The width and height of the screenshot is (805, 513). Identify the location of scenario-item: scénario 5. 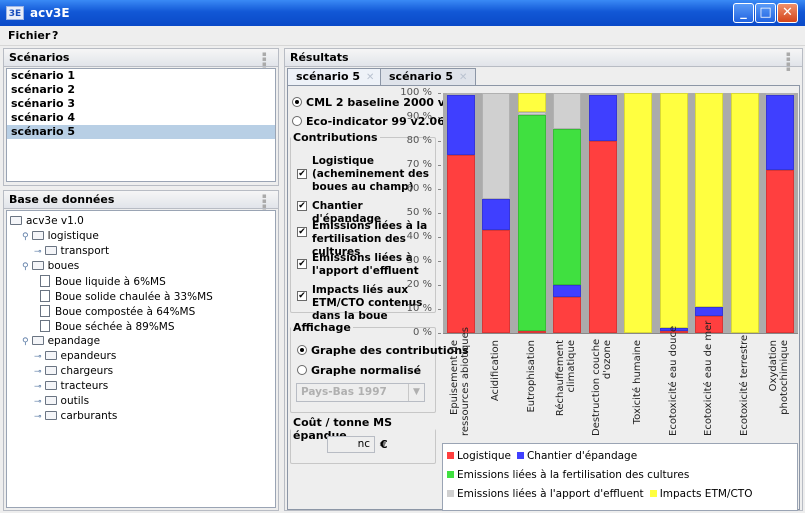
(141, 132).